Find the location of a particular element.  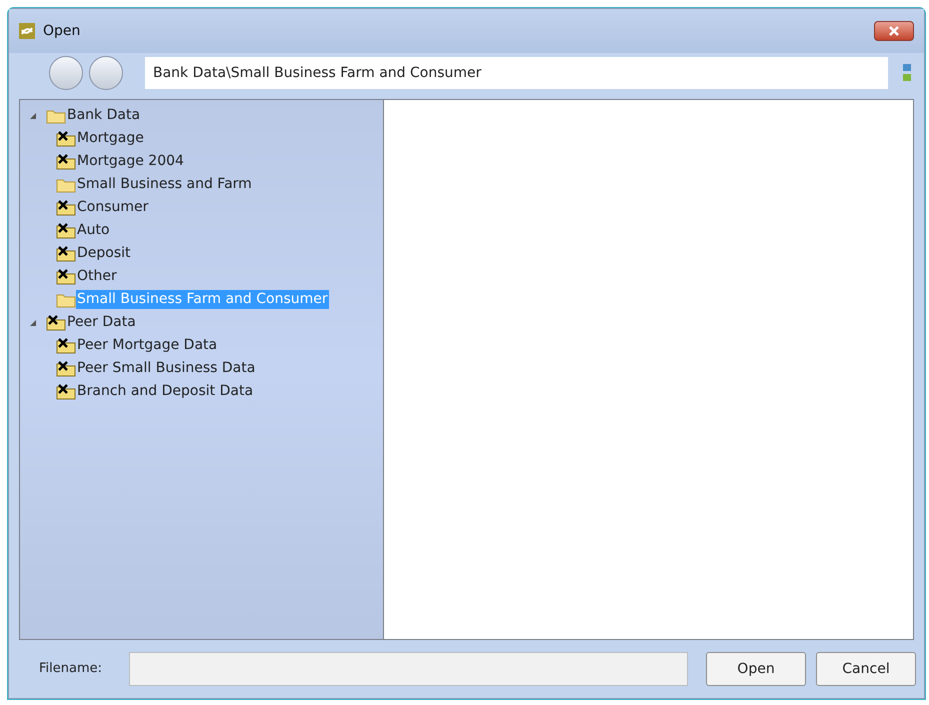

tree-item: Peer Small Business Data is located at coordinates (166, 368).